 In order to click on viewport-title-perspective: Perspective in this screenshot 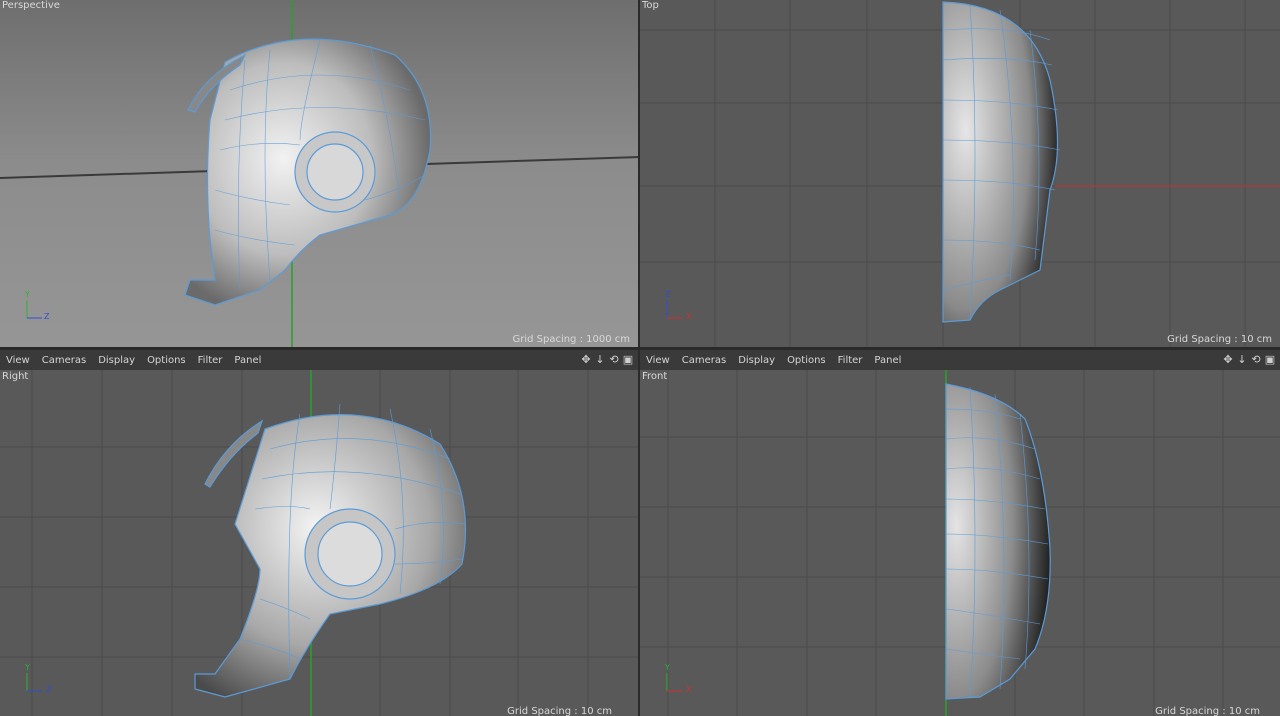, I will do `click(31, 5)`.